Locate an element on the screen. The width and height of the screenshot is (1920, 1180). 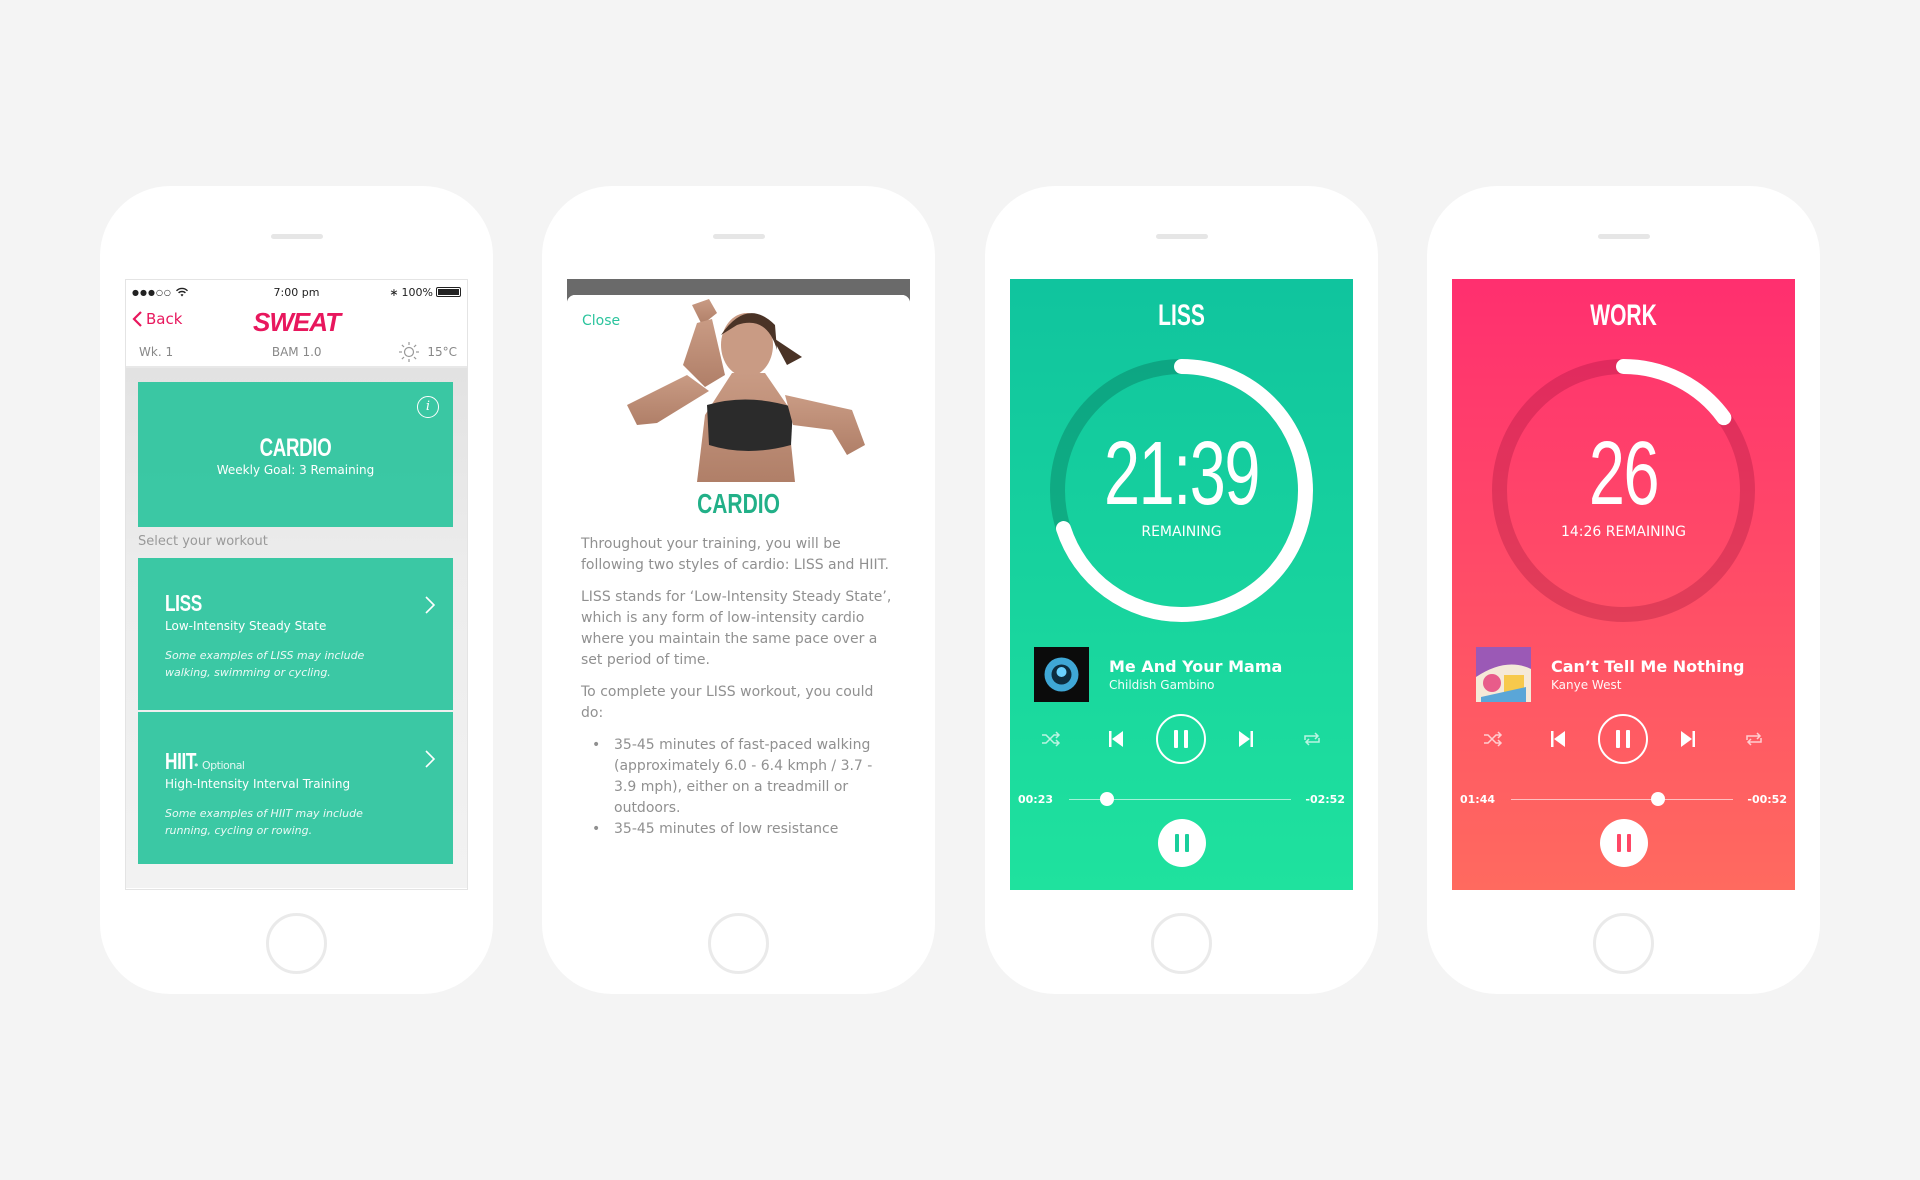
athlete-illustration is located at coordinates (746, 390).